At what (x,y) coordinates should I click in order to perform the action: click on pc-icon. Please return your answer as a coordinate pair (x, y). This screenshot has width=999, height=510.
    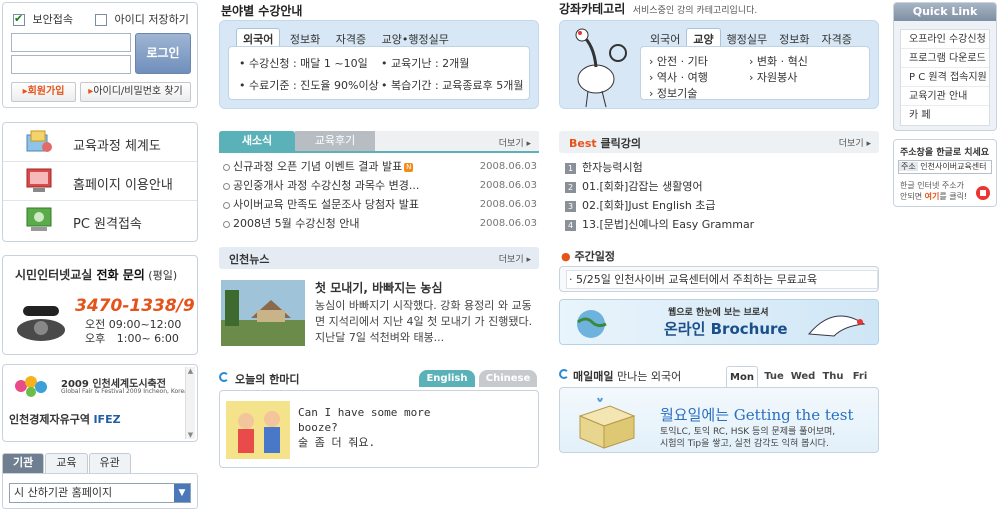
    Looking at the image, I should click on (39, 219).